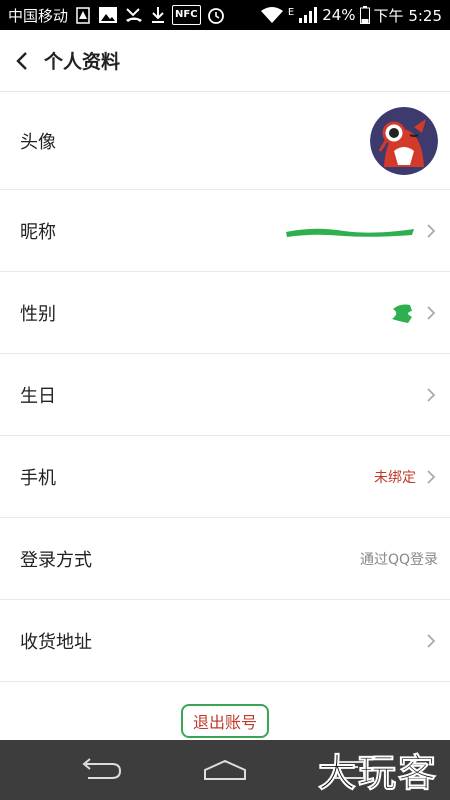  I want to click on row-gender: 性别, so click(225, 313).